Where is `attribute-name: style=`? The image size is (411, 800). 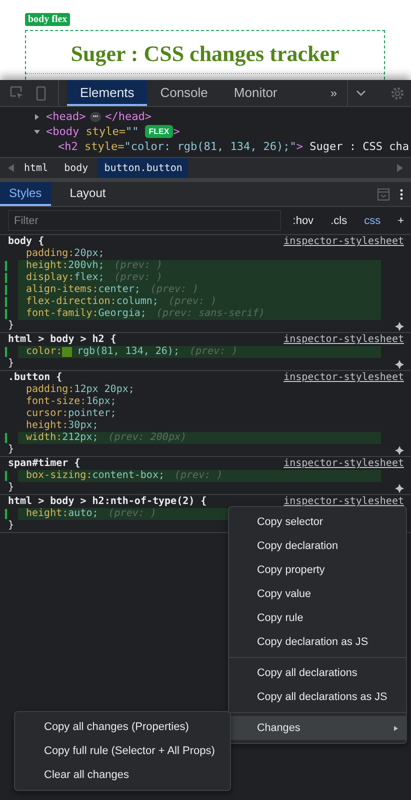 attribute-name: style= is located at coordinates (103, 146).